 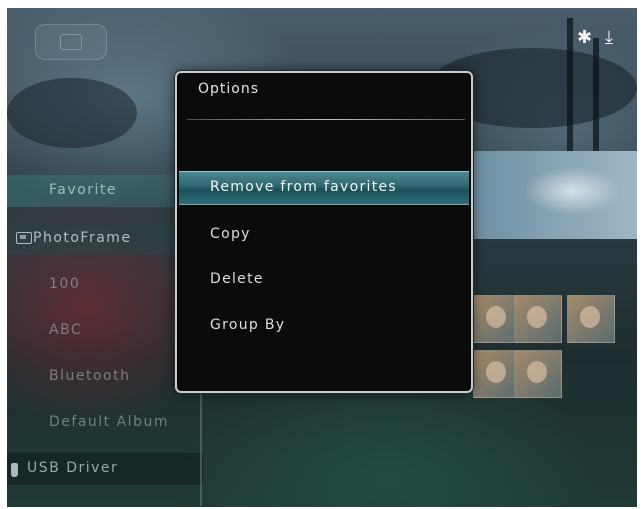 What do you see at coordinates (65, 284) in the screenshot?
I see `sidebar-item-label: 100` at bounding box center [65, 284].